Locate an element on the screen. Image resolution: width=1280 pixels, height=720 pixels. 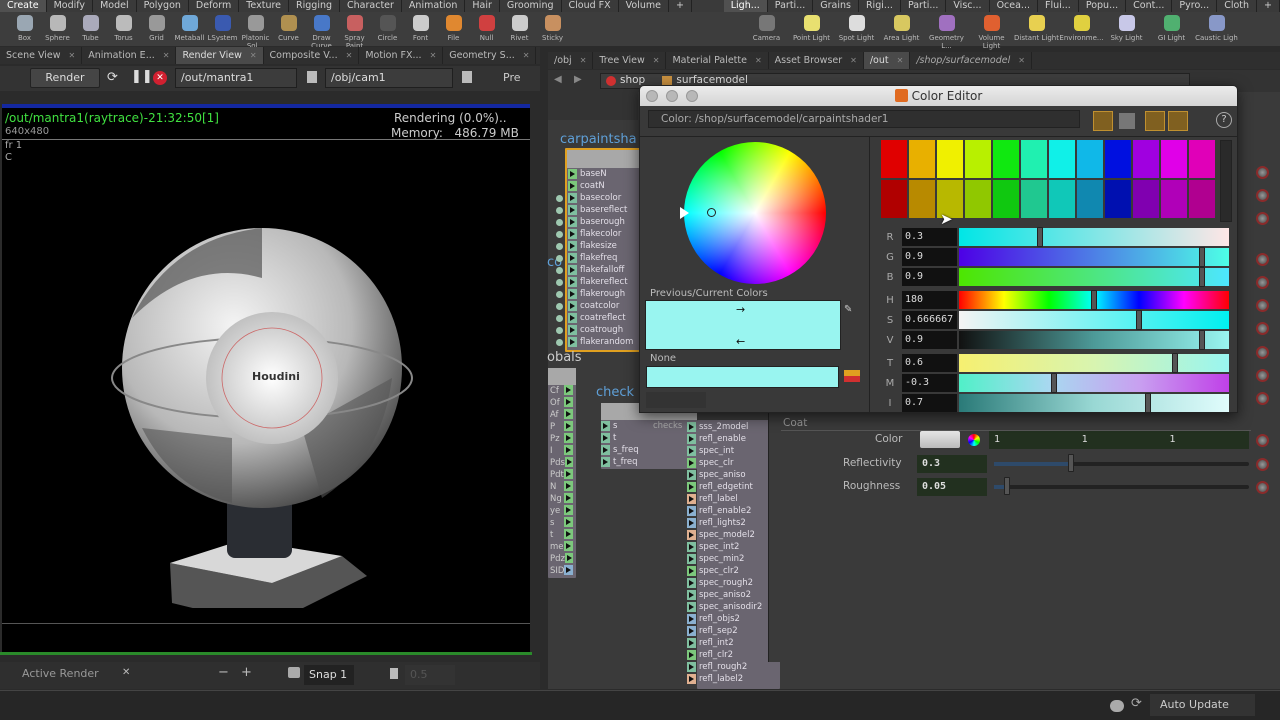
swatch-view-button is located at coordinates (1103, 121).